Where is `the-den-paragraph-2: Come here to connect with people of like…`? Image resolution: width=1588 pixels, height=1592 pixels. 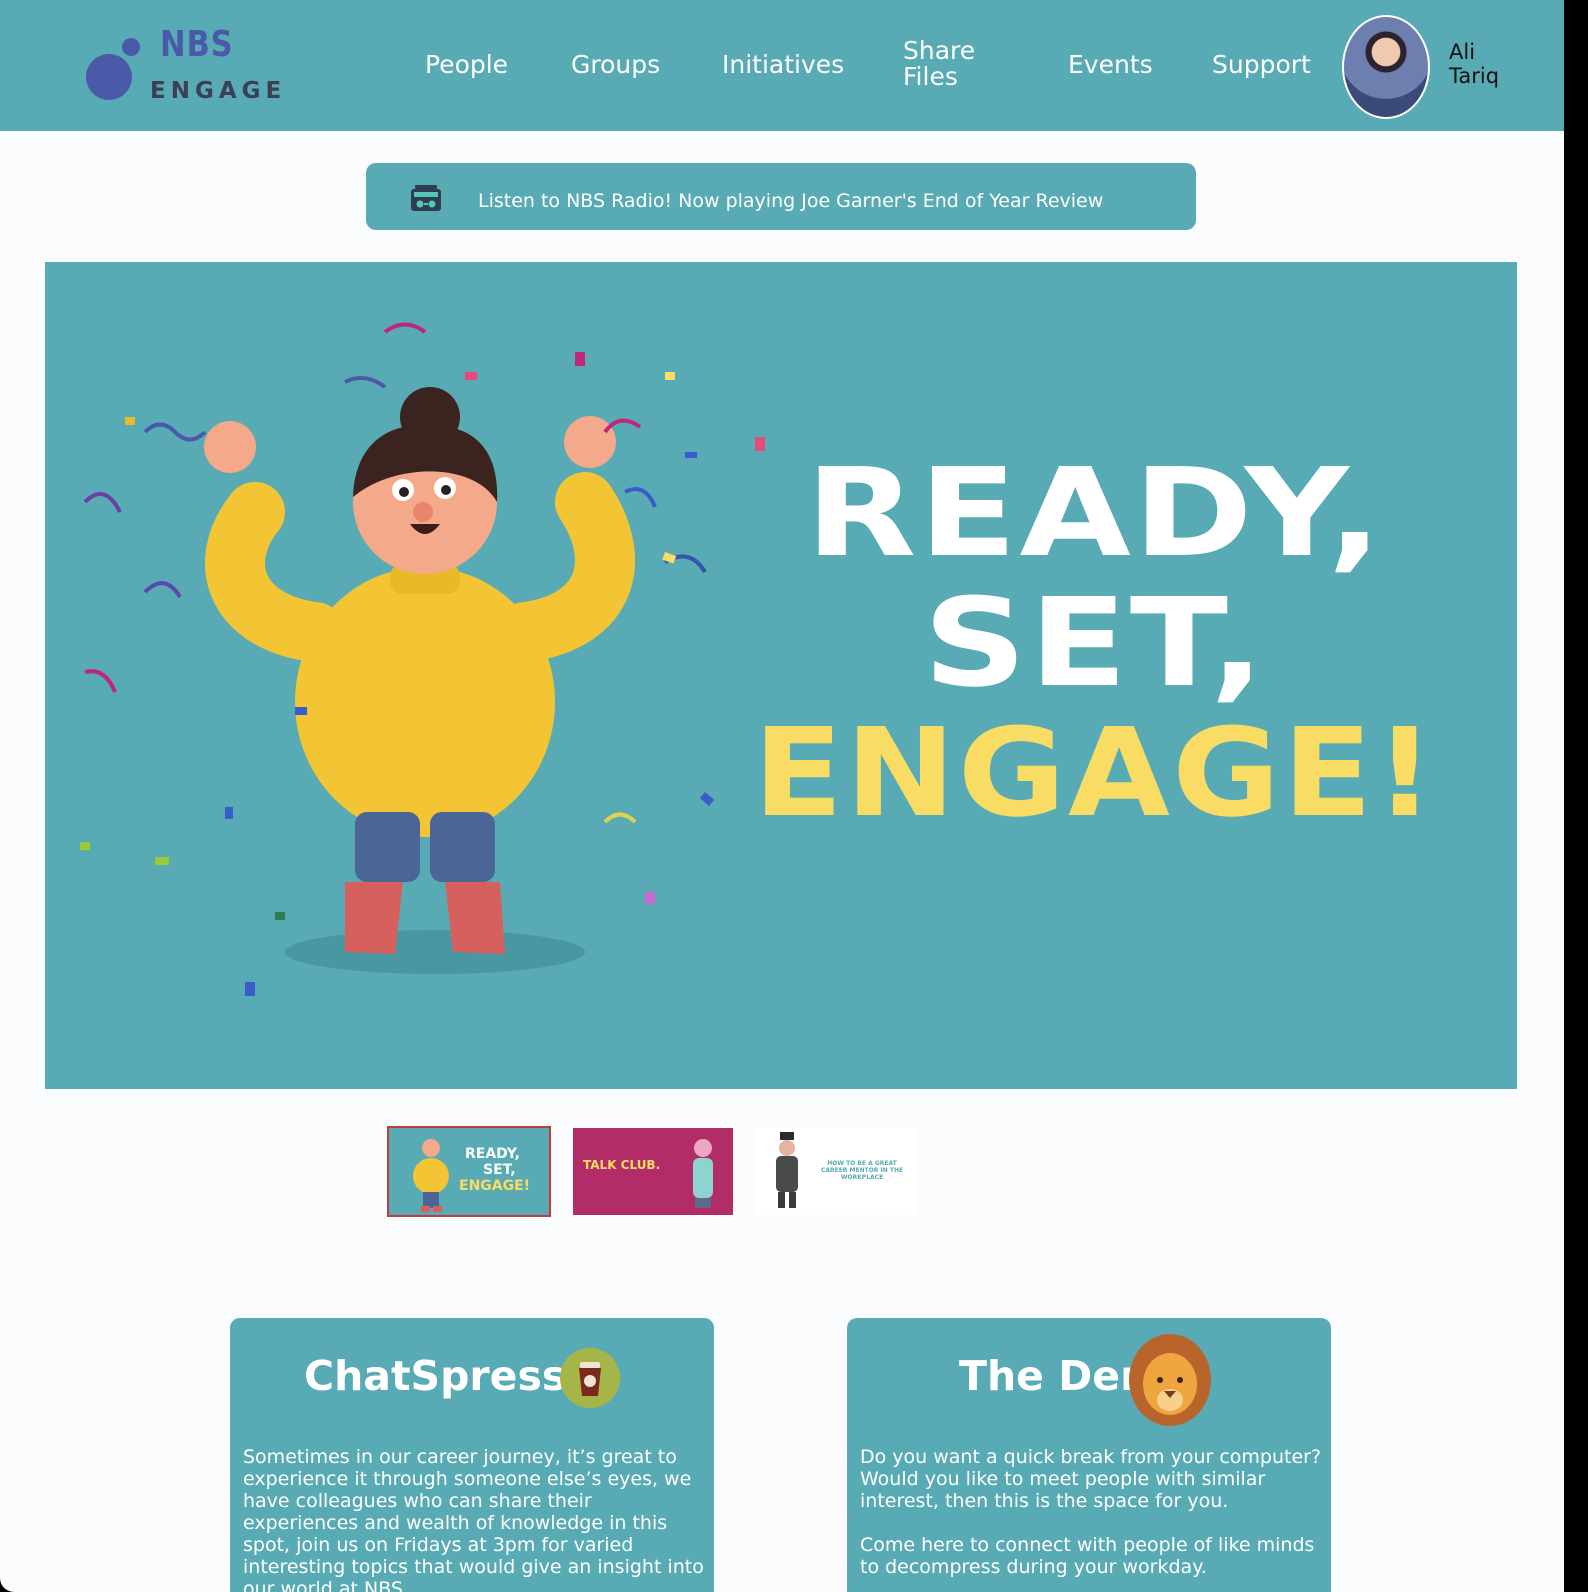 the-den-paragraph-2: Come here to connect with people of like… is located at coordinates (1087, 1556).